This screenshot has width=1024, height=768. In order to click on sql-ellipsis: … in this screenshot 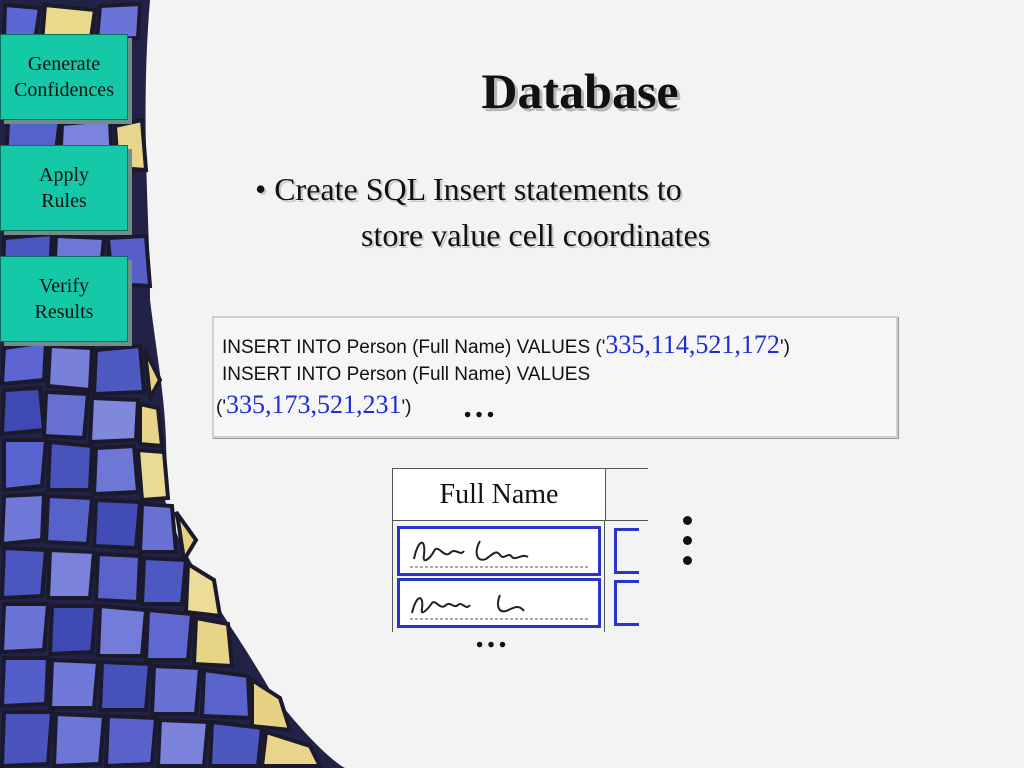, I will do `click(480, 406)`.